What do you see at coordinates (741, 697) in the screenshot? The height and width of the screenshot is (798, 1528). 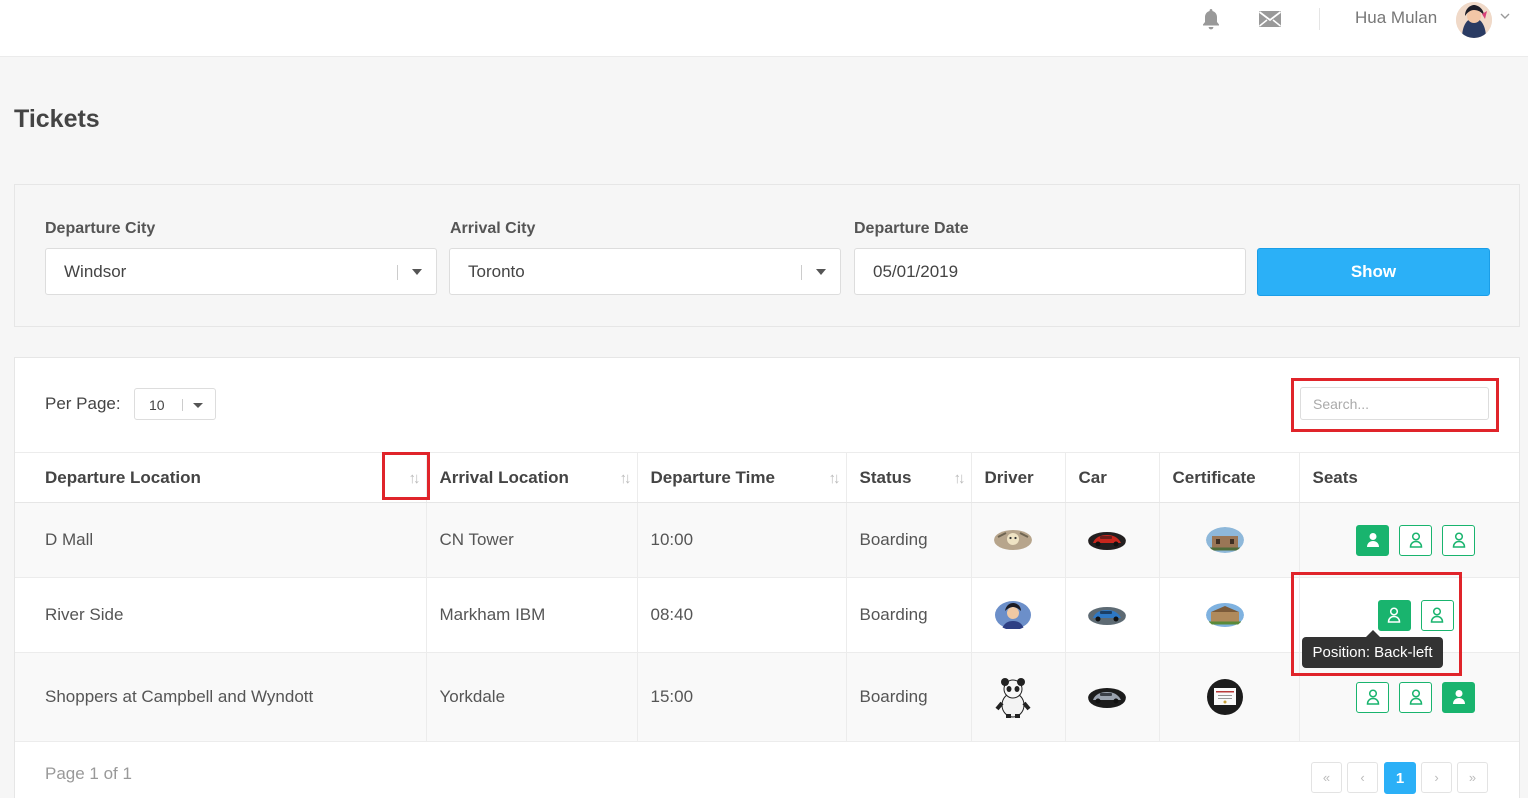 I see `departure-time-cell: 15:00` at bounding box center [741, 697].